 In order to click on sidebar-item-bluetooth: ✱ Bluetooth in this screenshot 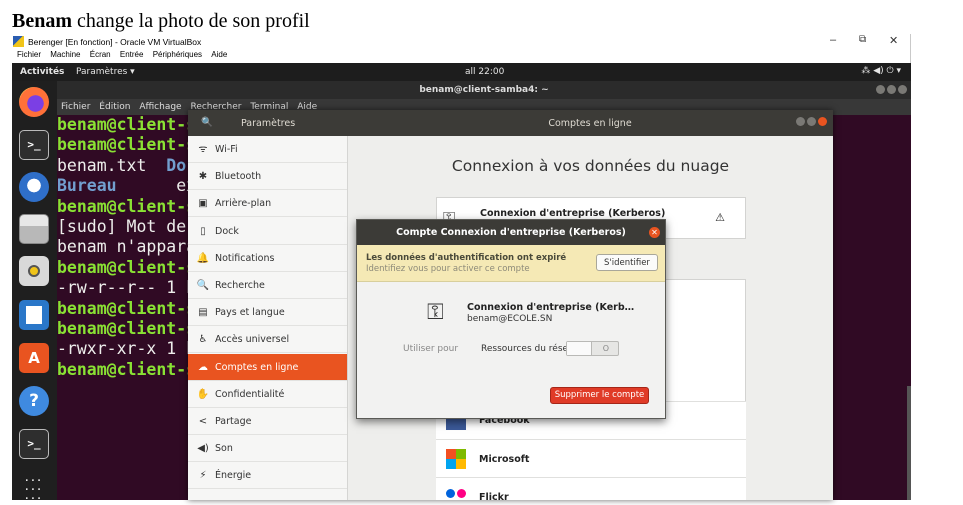, I will do `click(267, 177)`.